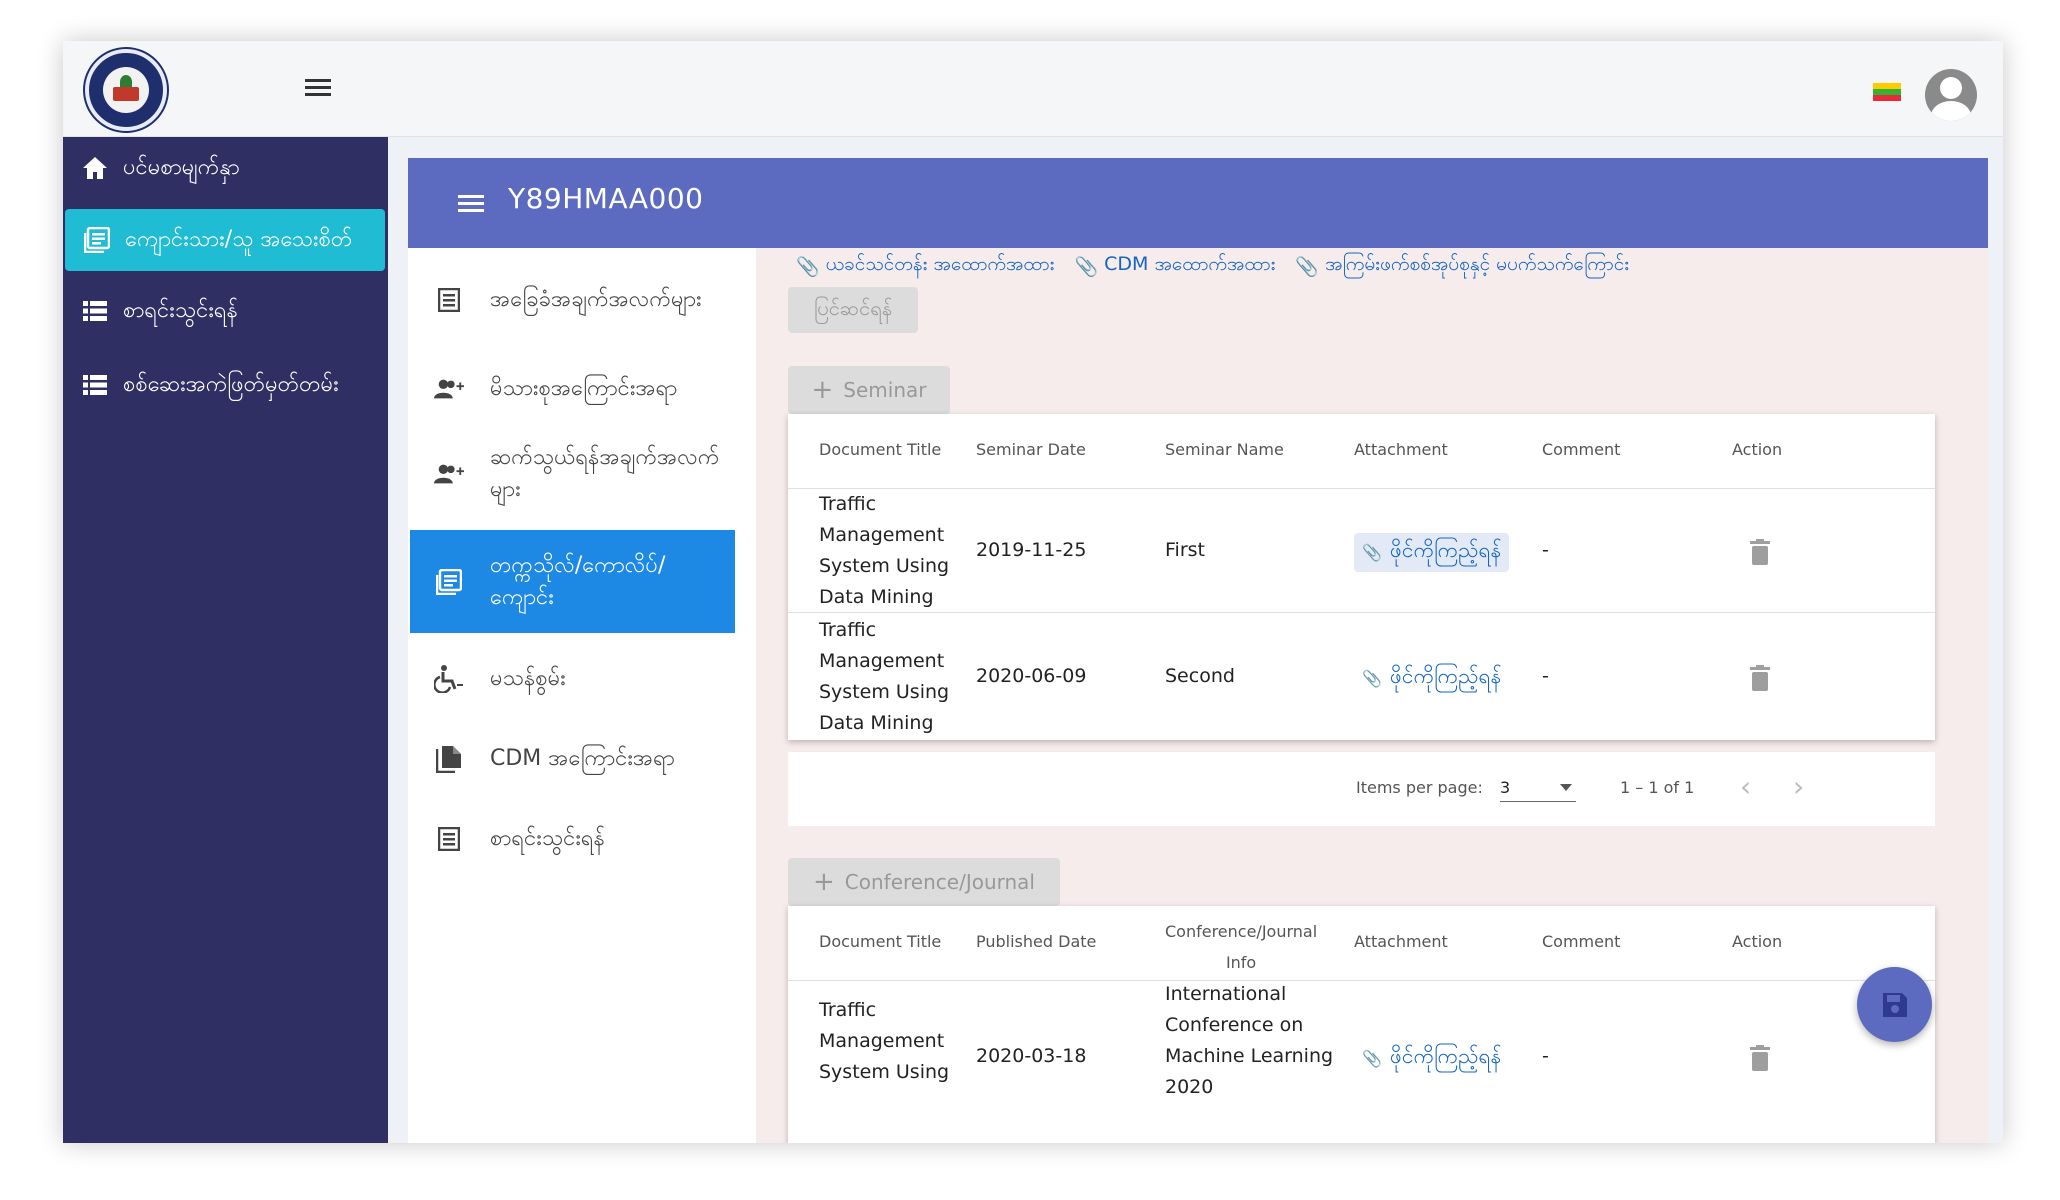 The height and width of the screenshot is (1200, 2060). I want to click on save-button, so click(1894, 1004).